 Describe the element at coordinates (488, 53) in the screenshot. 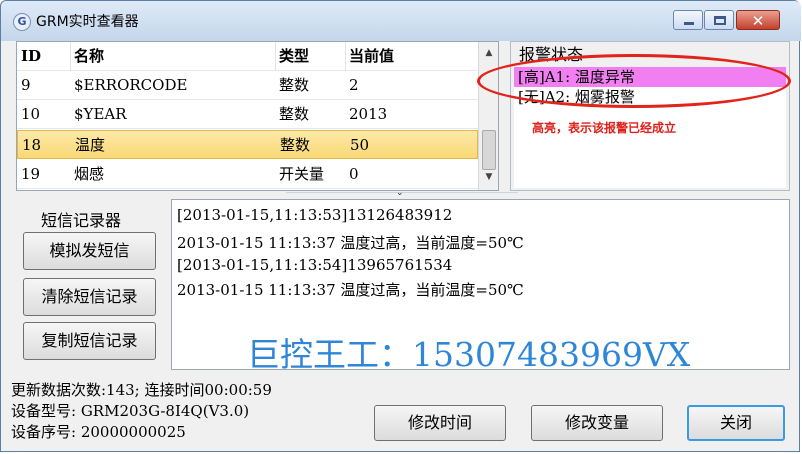

I see `scroll-up-icon: ▲` at that location.